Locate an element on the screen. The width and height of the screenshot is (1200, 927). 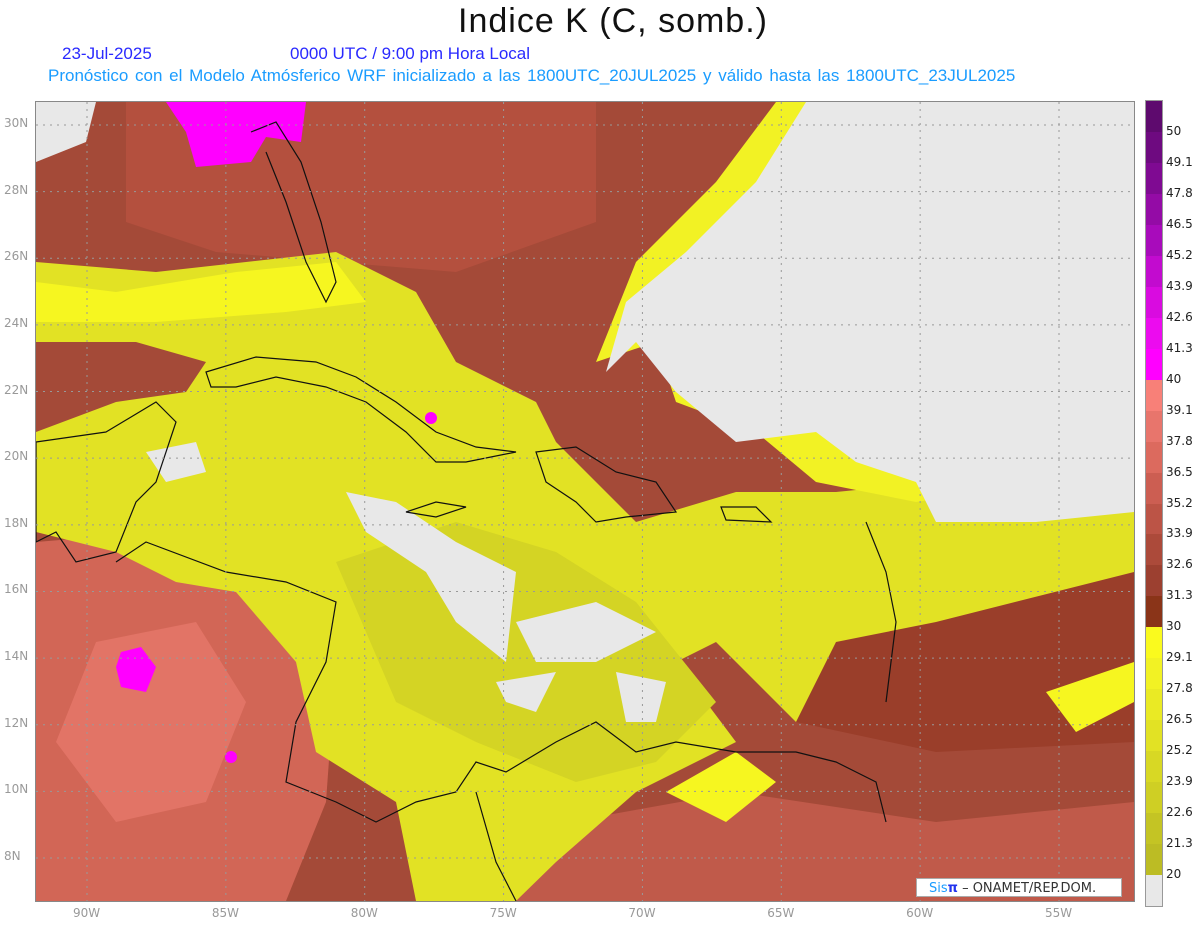
colorbar-label: 45.2 is located at coordinates (1179, 254).